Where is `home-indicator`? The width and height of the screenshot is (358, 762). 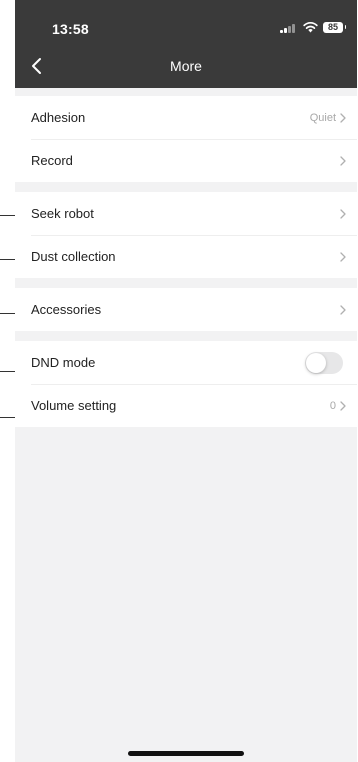
home-indicator is located at coordinates (186, 753).